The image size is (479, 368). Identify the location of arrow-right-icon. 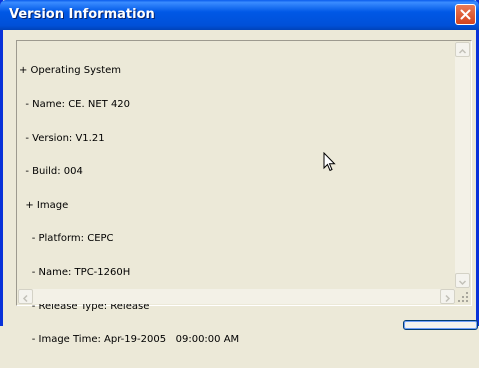
(448, 298).